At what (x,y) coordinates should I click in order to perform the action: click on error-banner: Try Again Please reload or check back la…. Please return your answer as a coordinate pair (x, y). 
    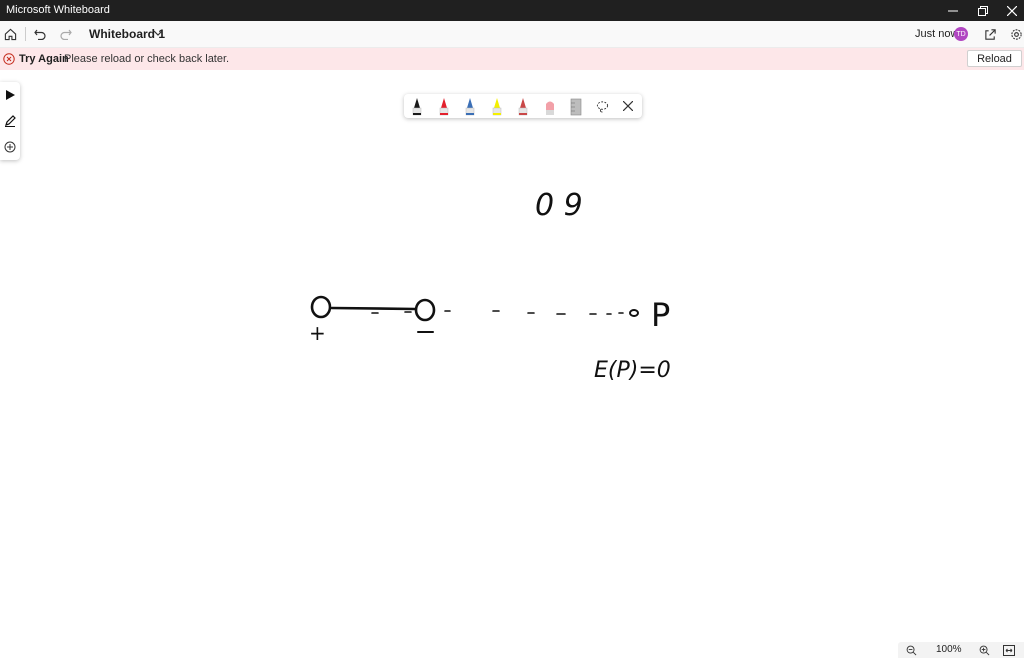
    Looking at the image, I should click on (512, 59).